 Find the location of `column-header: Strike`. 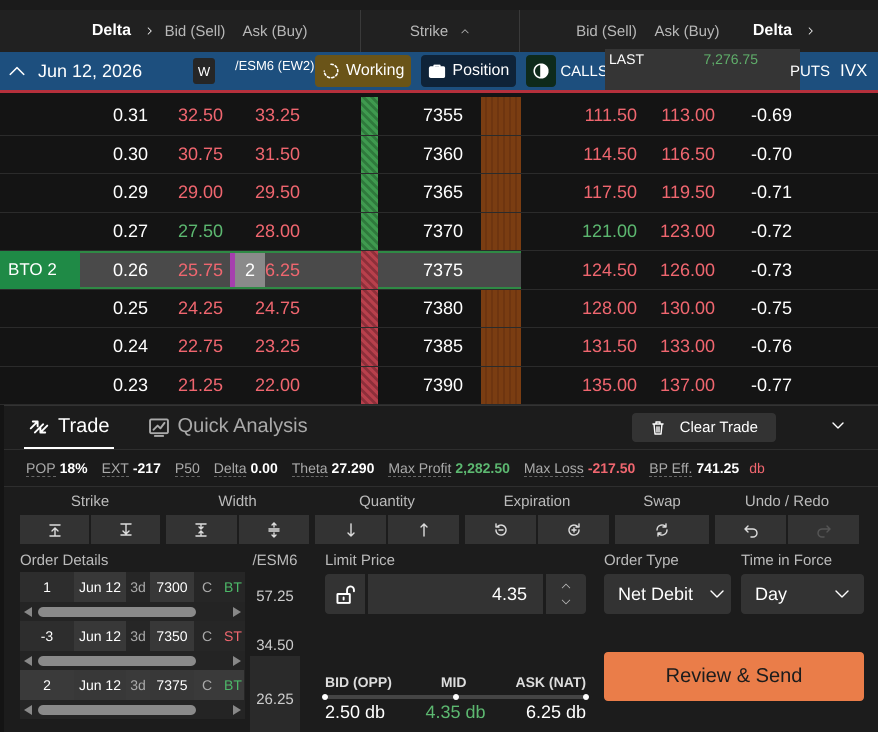

column-header: Strike is located at coordinates (429, 31).